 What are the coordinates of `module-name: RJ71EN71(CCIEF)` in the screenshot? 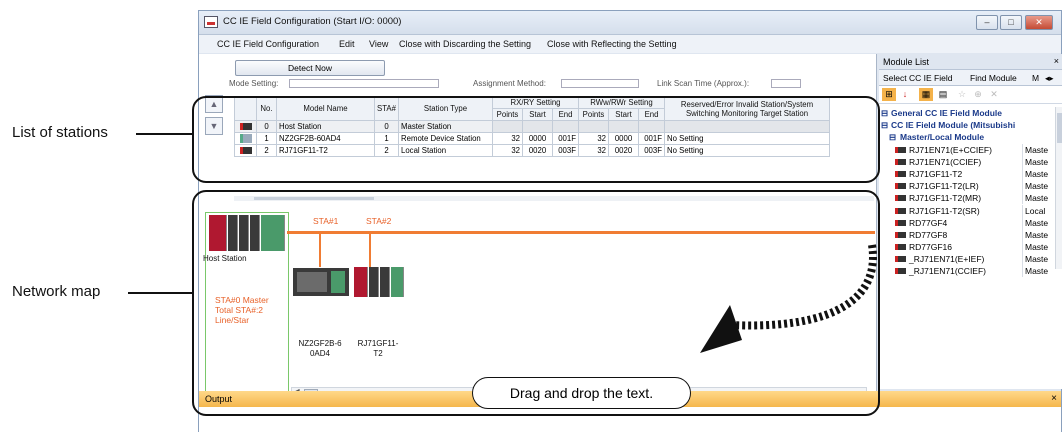 It's located at (945, 161).